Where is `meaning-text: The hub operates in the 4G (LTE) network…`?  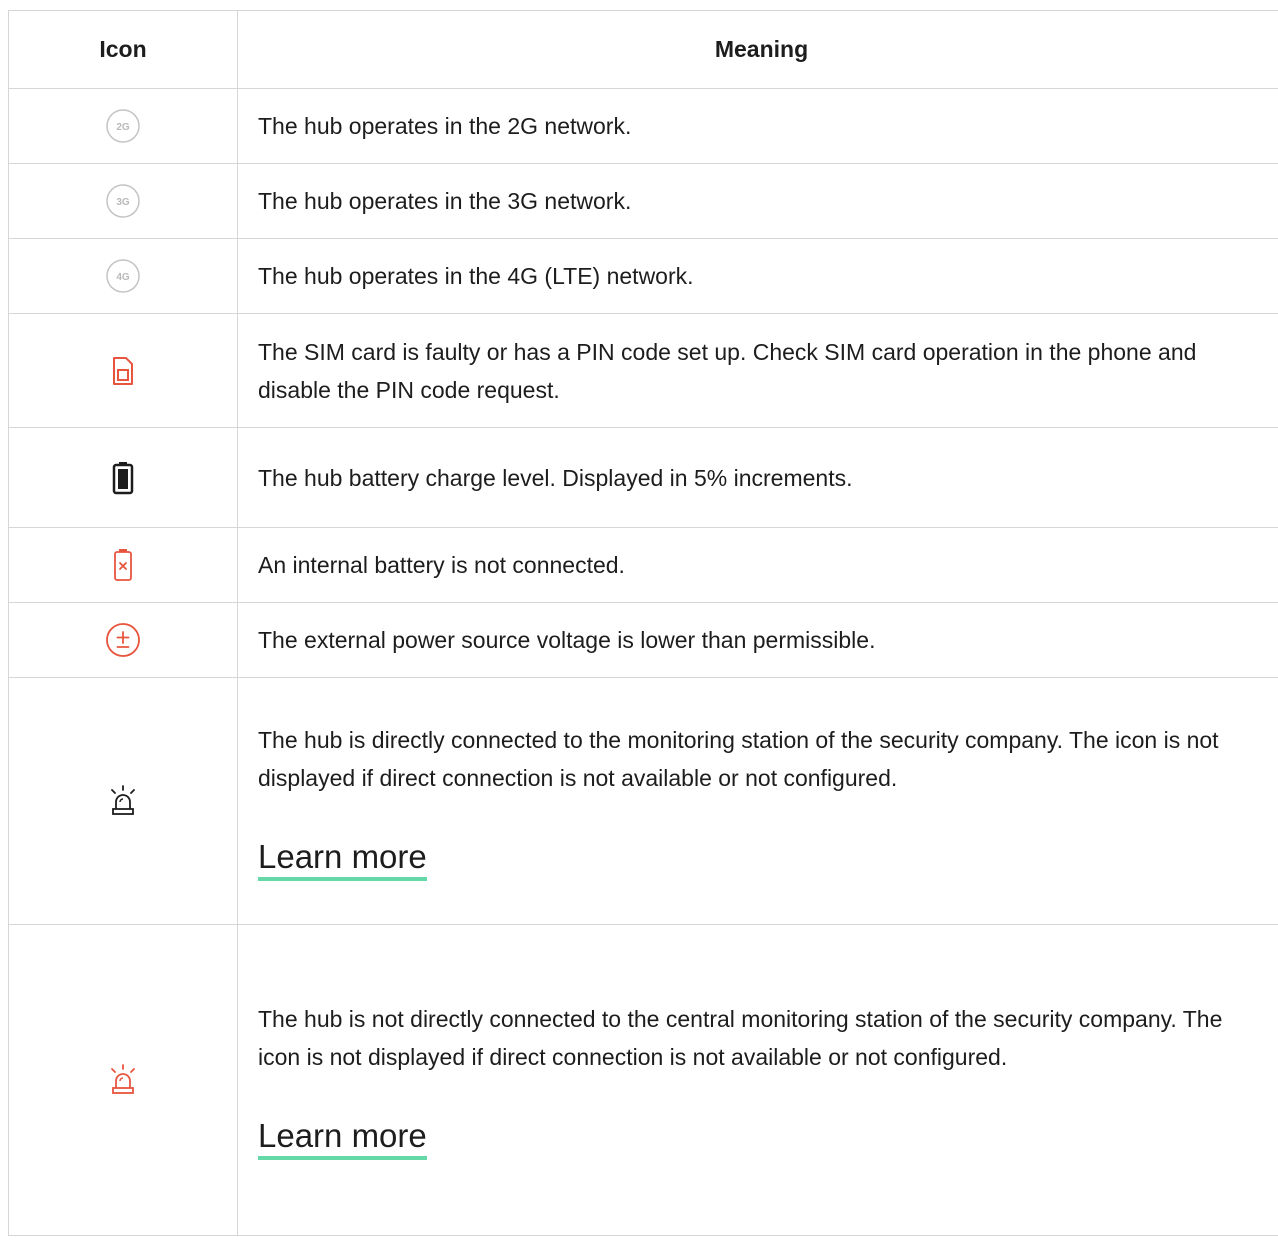 meaning-text: The hub operates in the 4G (LTE) network… is located at coordinates (757, 276).